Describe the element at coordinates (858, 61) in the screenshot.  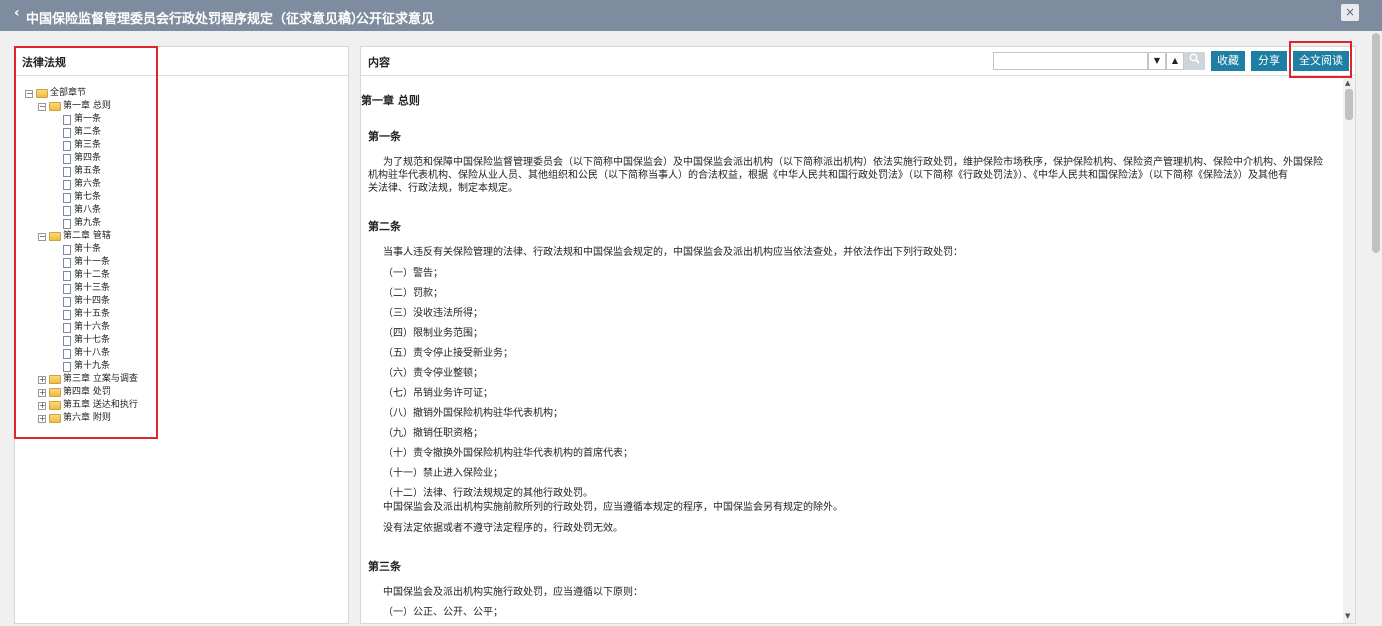
I see `panel-title-content: 内容` at that location.